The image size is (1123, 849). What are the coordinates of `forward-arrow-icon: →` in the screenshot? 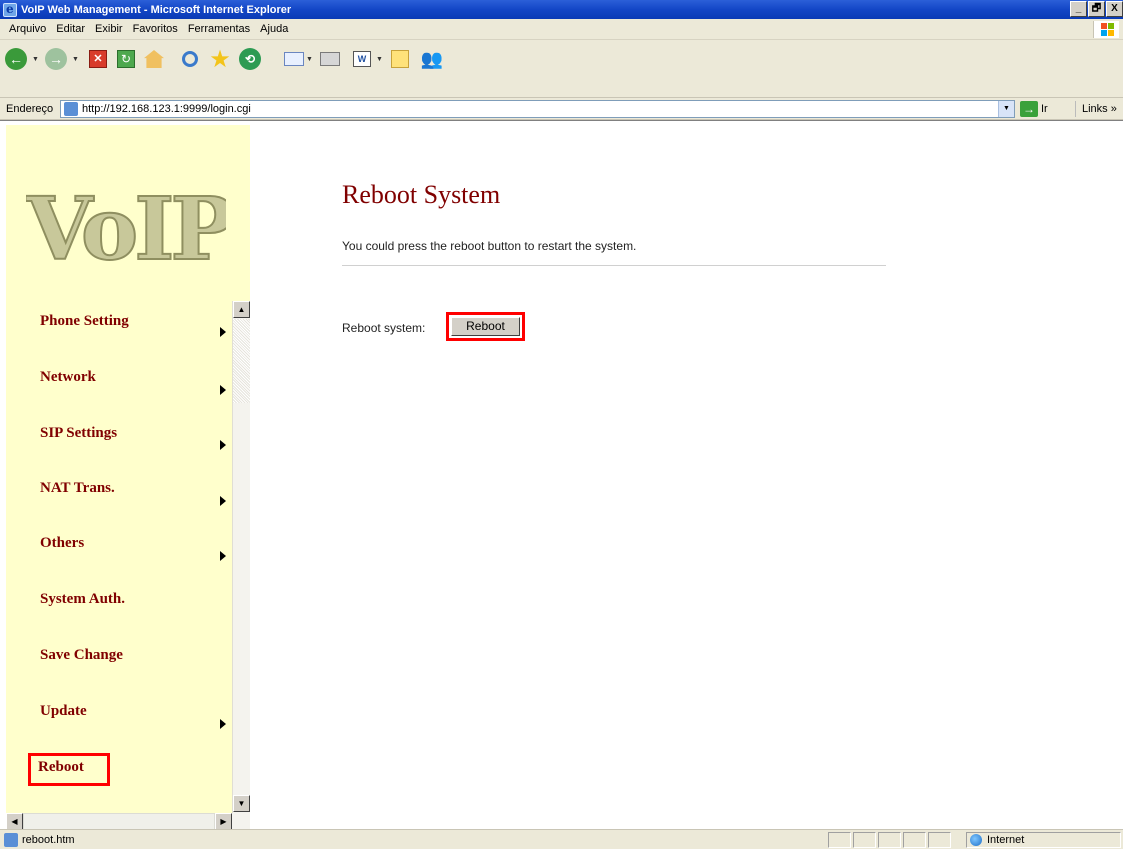 It's located at (56, 59).